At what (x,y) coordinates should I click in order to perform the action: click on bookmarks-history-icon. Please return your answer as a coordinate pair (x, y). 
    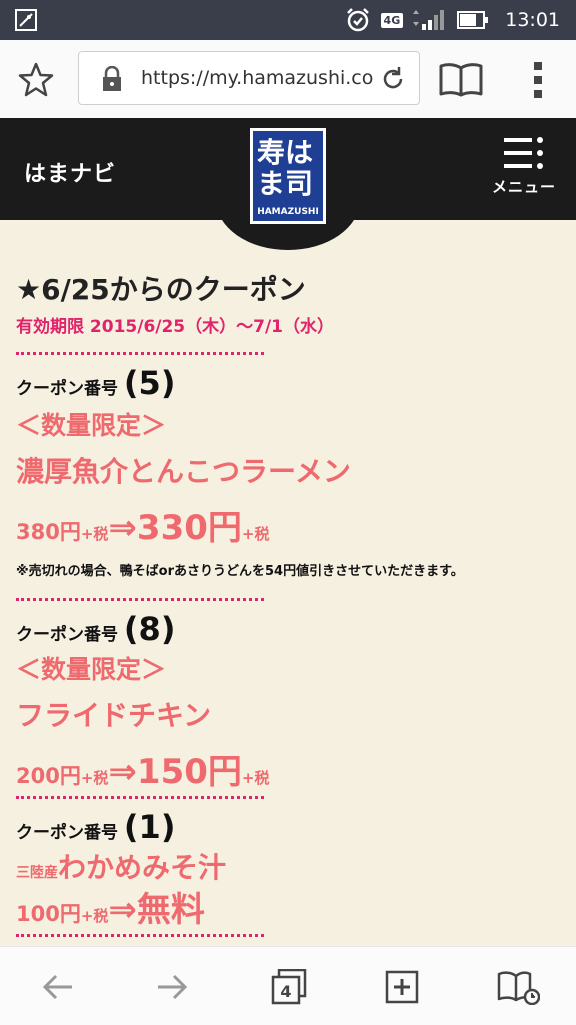
    Looking at the image, I should click on (518, 987).